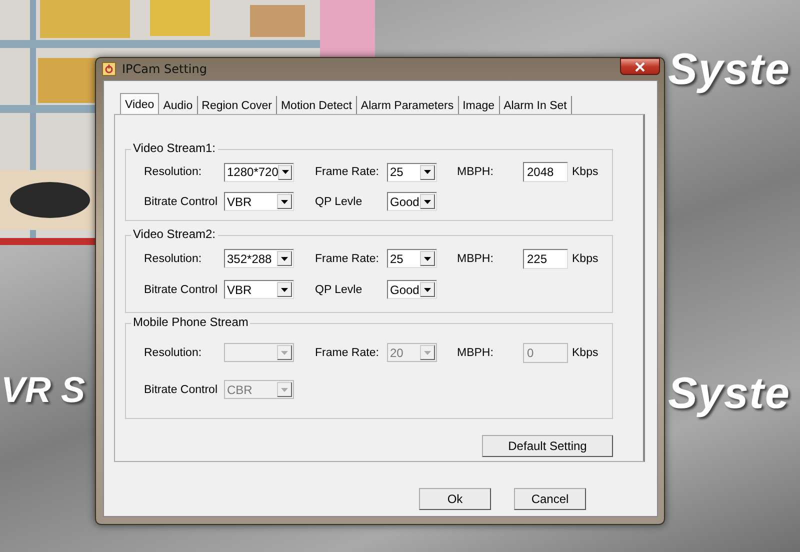 The height and width of the screenshot is (552, 800). Describe the element at coordinates (259, 258) in the screenshot. I see `dropdown: 352*288` at that location.